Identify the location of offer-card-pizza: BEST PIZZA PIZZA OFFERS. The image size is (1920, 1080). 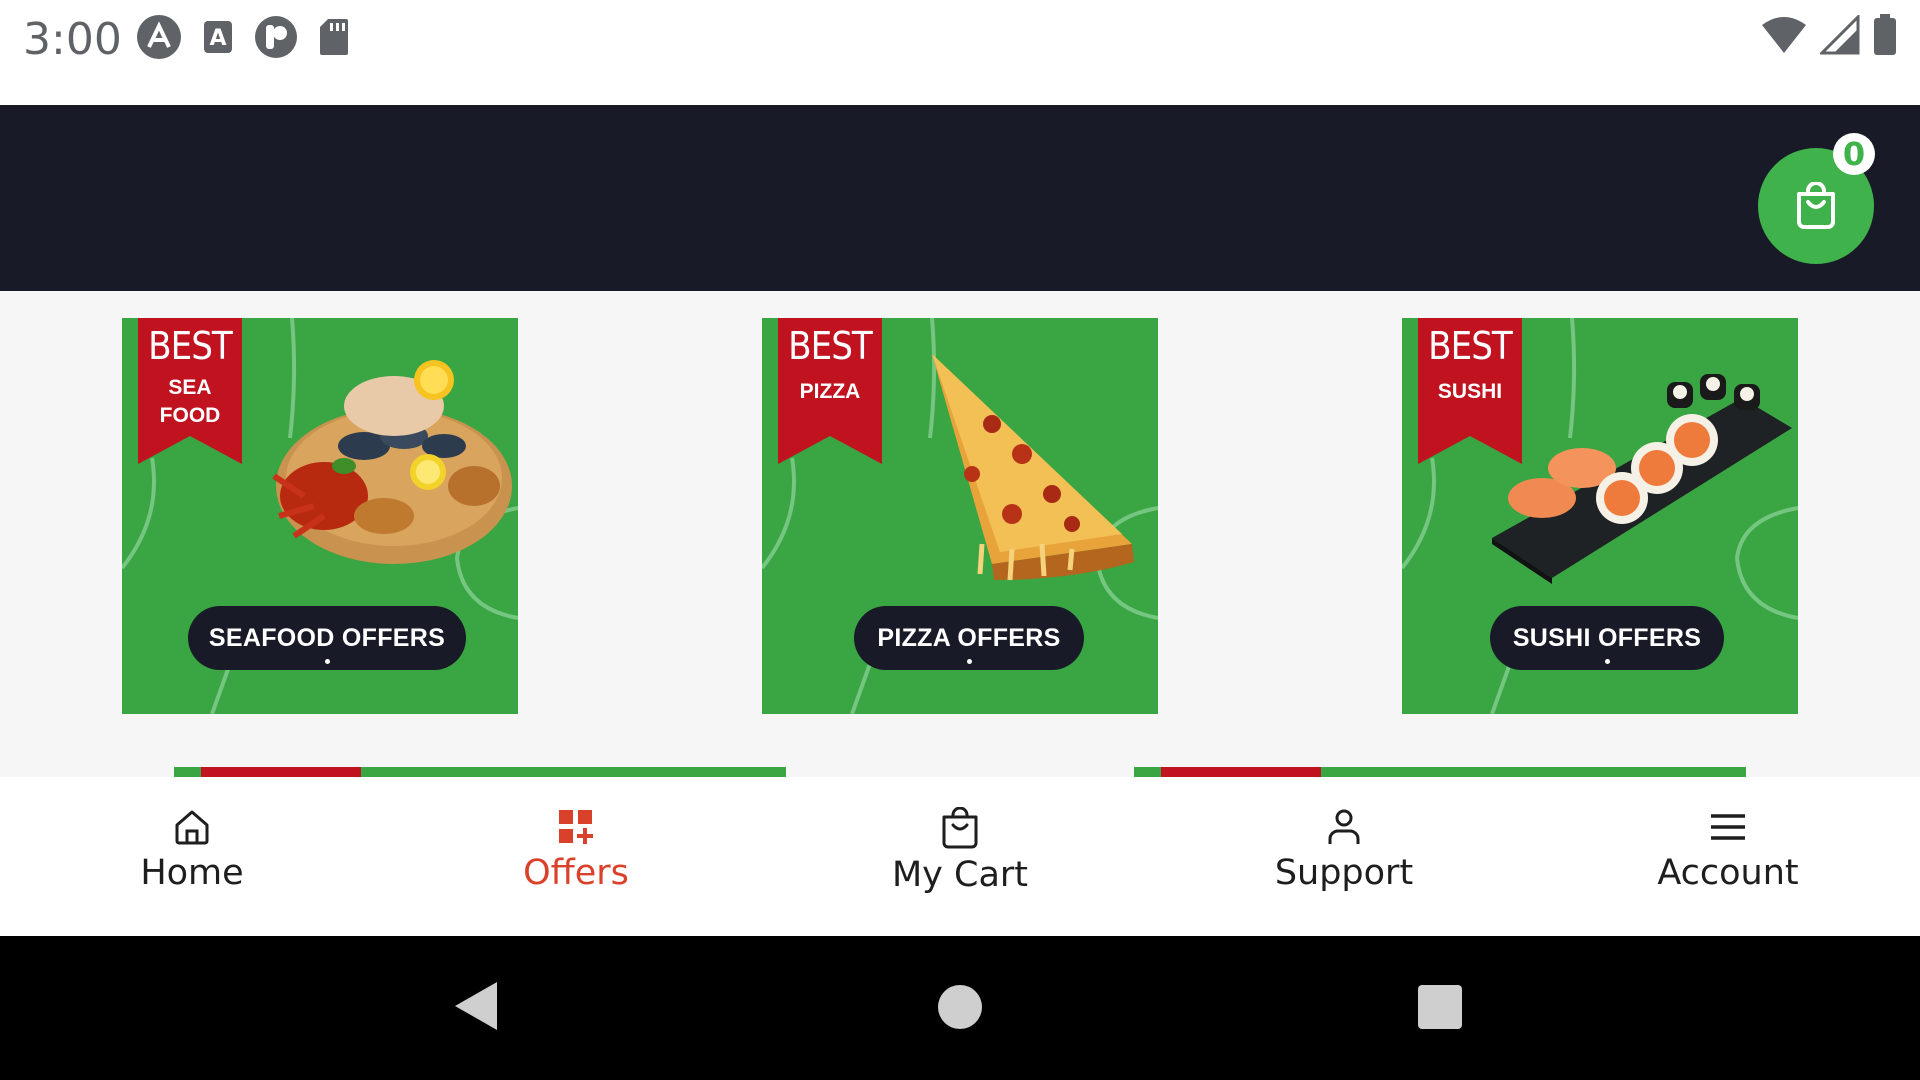
(960, 516).